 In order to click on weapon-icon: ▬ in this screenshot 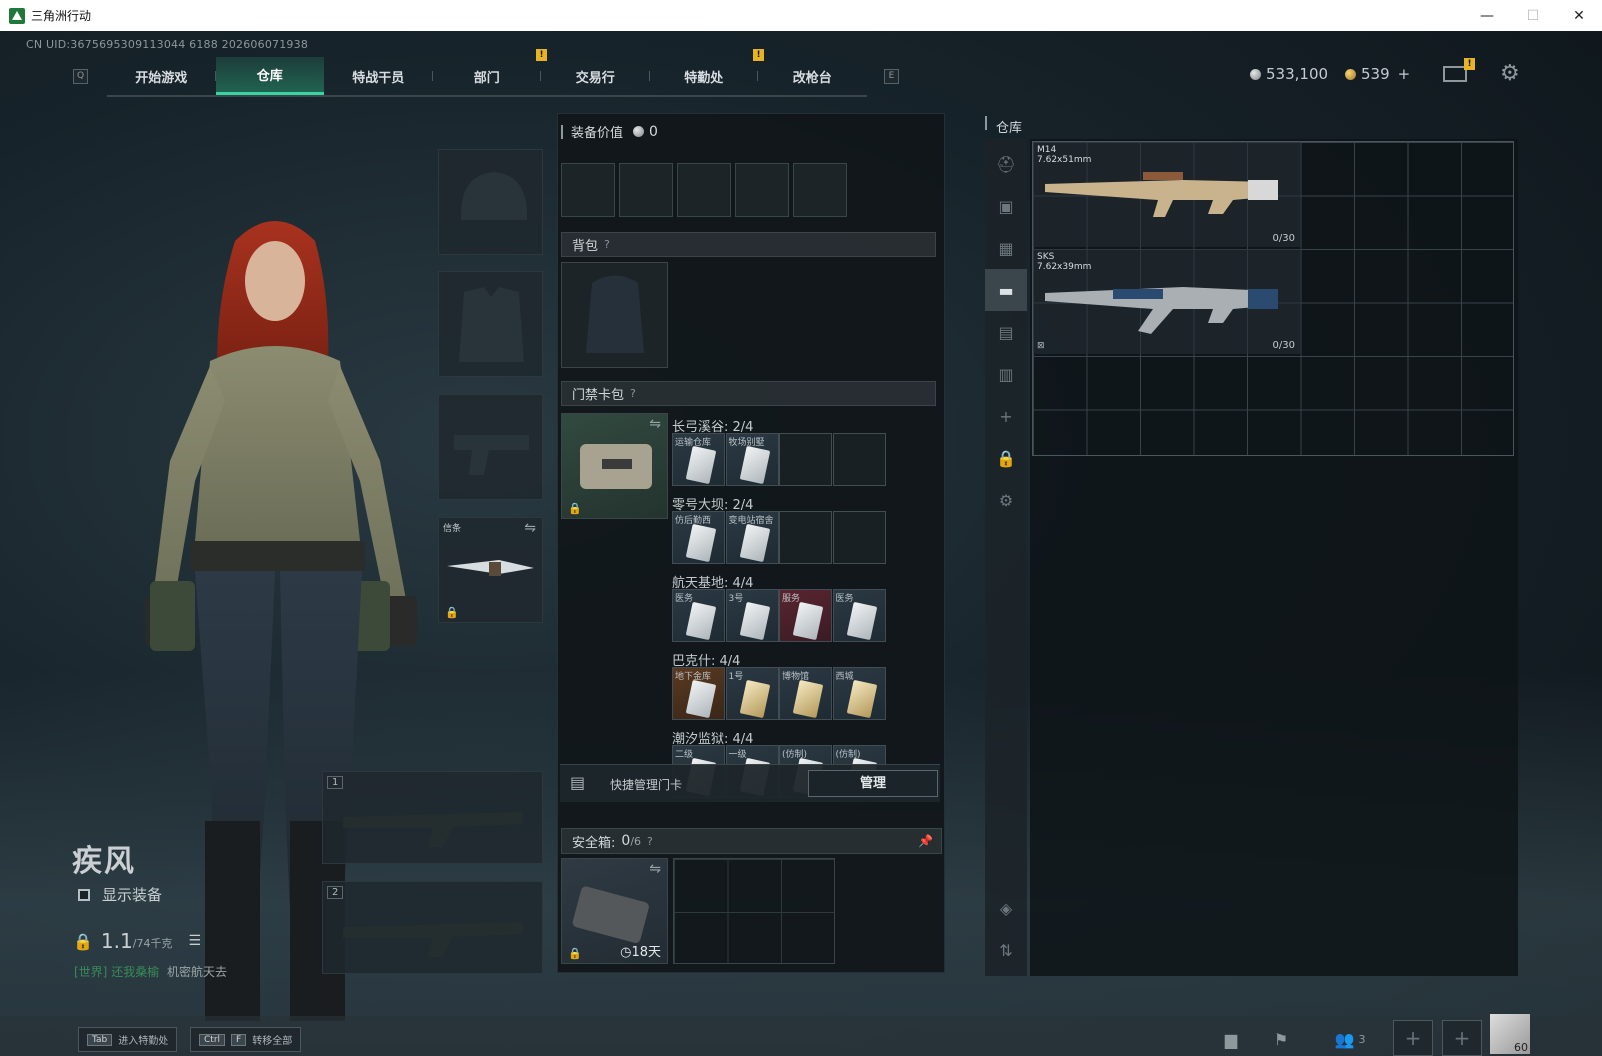, I will do `click(1006, 290)`.